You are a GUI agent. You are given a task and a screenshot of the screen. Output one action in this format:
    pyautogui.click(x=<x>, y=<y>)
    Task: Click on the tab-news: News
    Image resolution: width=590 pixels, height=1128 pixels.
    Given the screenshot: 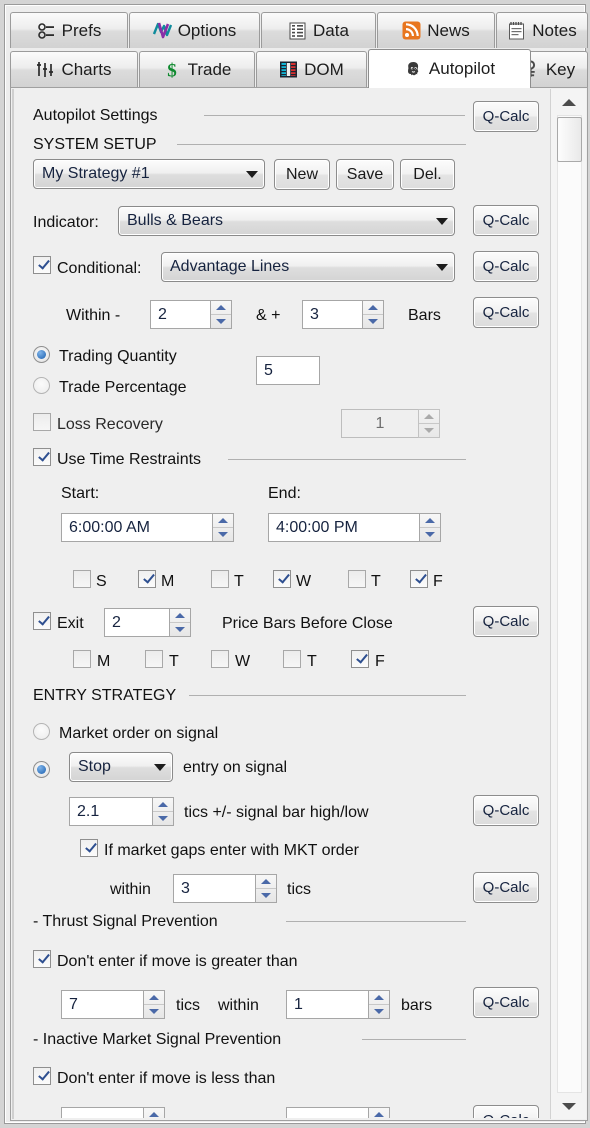 What is the action you would take?
    pyautogui.click(x=436, y=30)
    